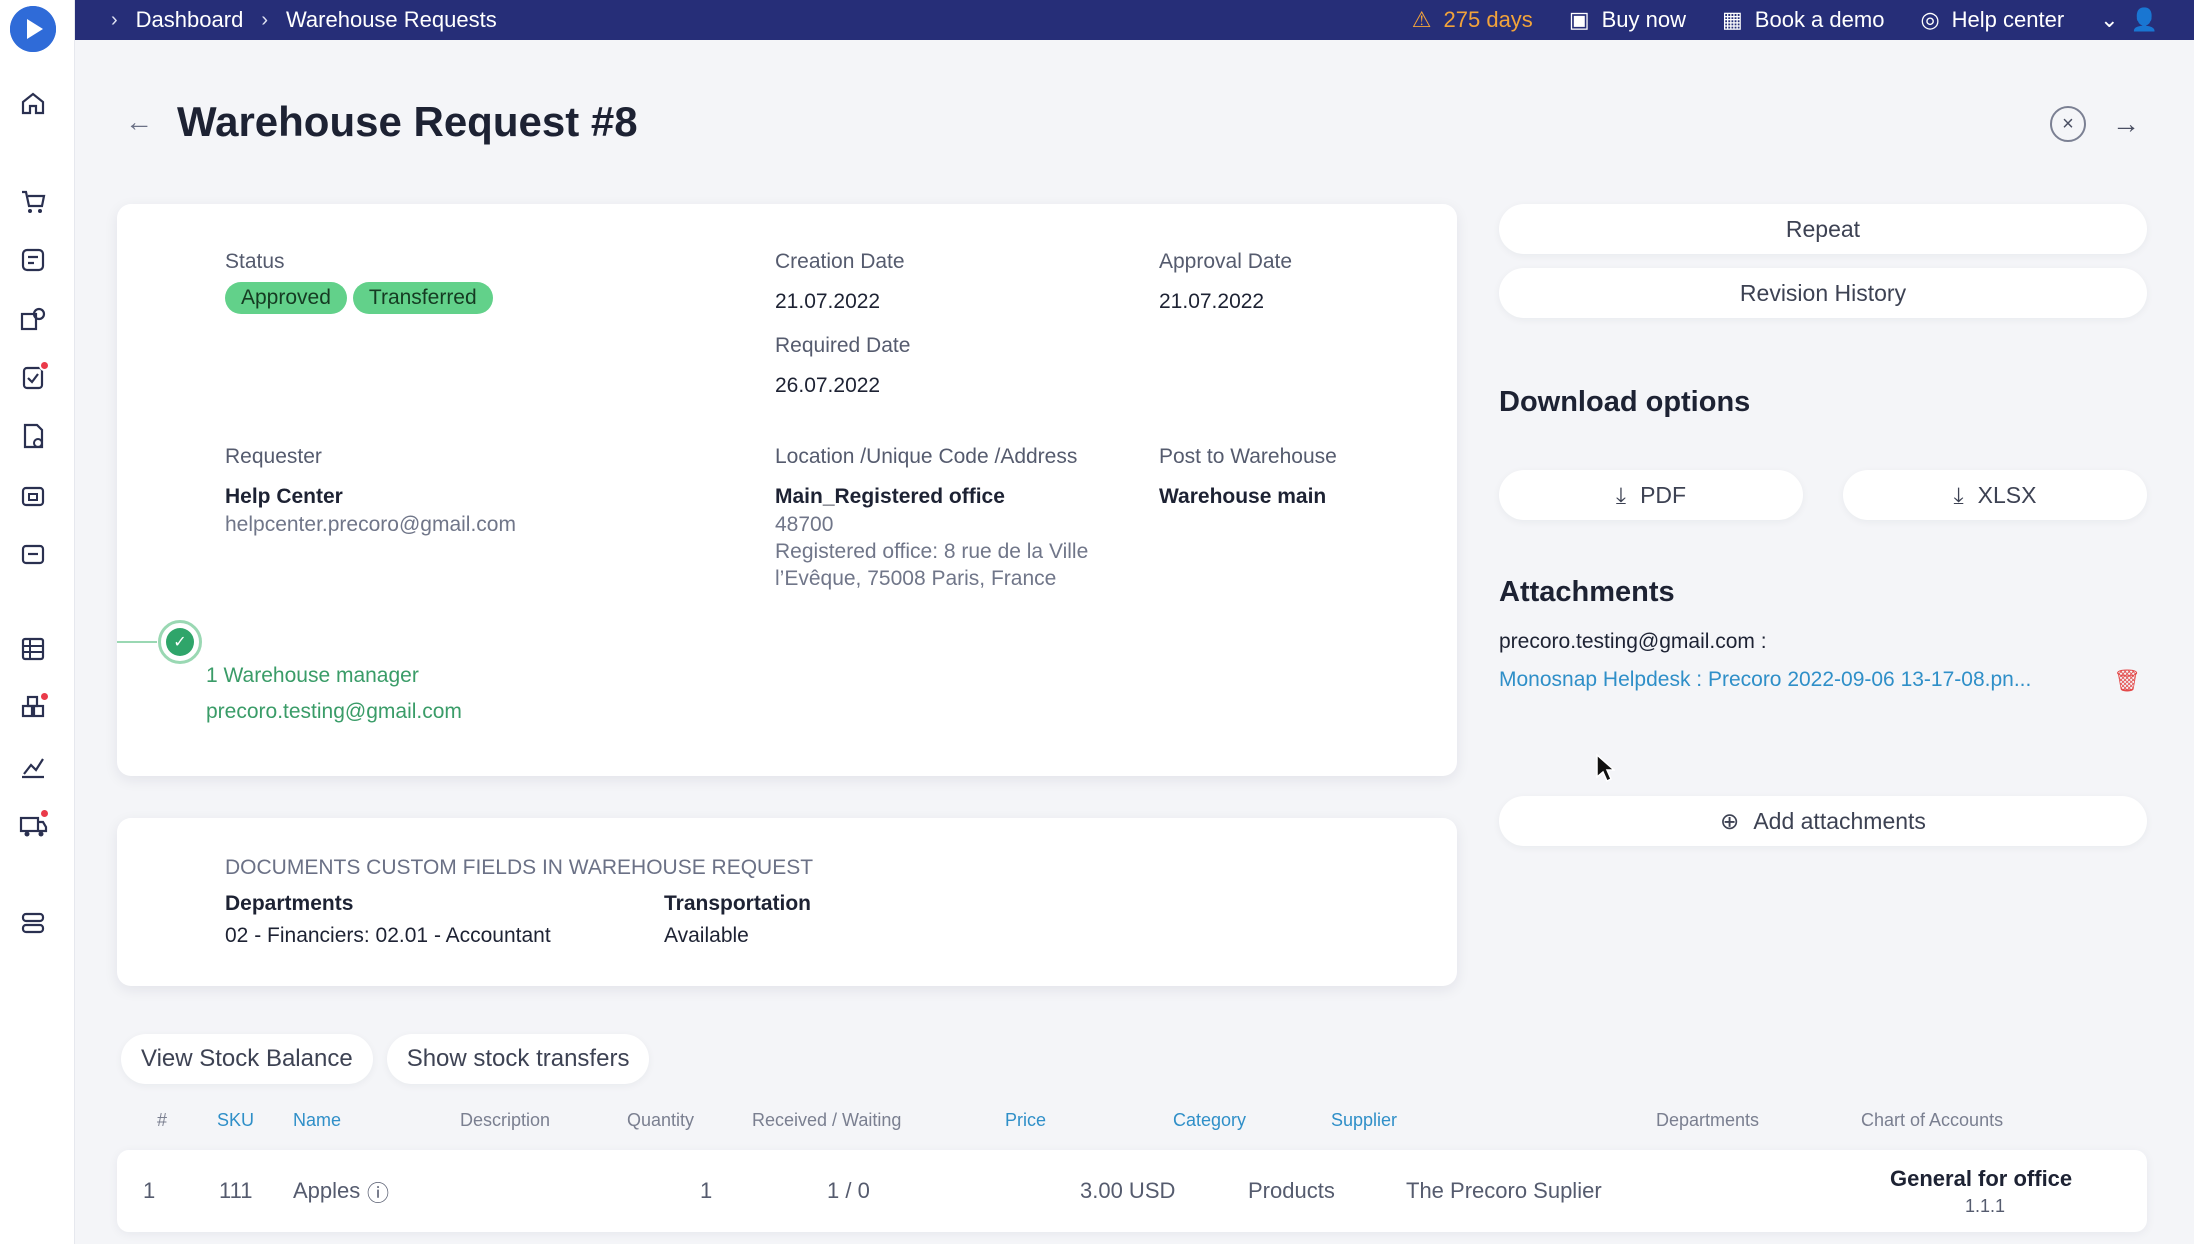  I want to click on download-icon: ⤓, so click(1621, 494).